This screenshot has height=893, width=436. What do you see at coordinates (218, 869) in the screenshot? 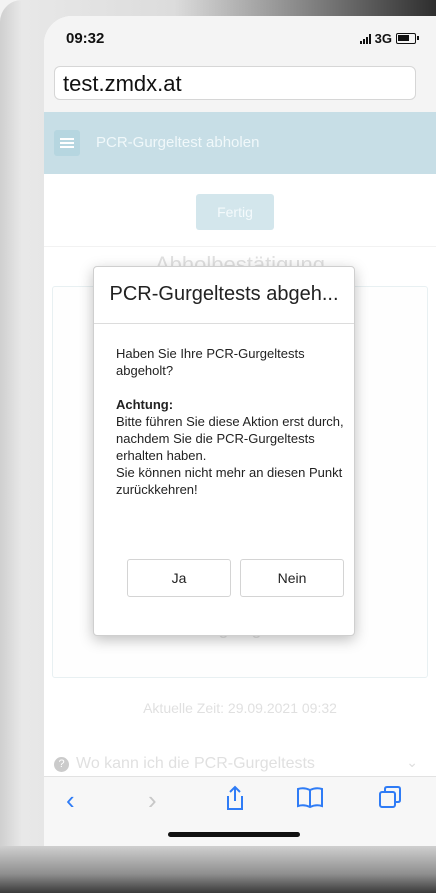
I see `phone-bezel` at bounding box center [218, 869].